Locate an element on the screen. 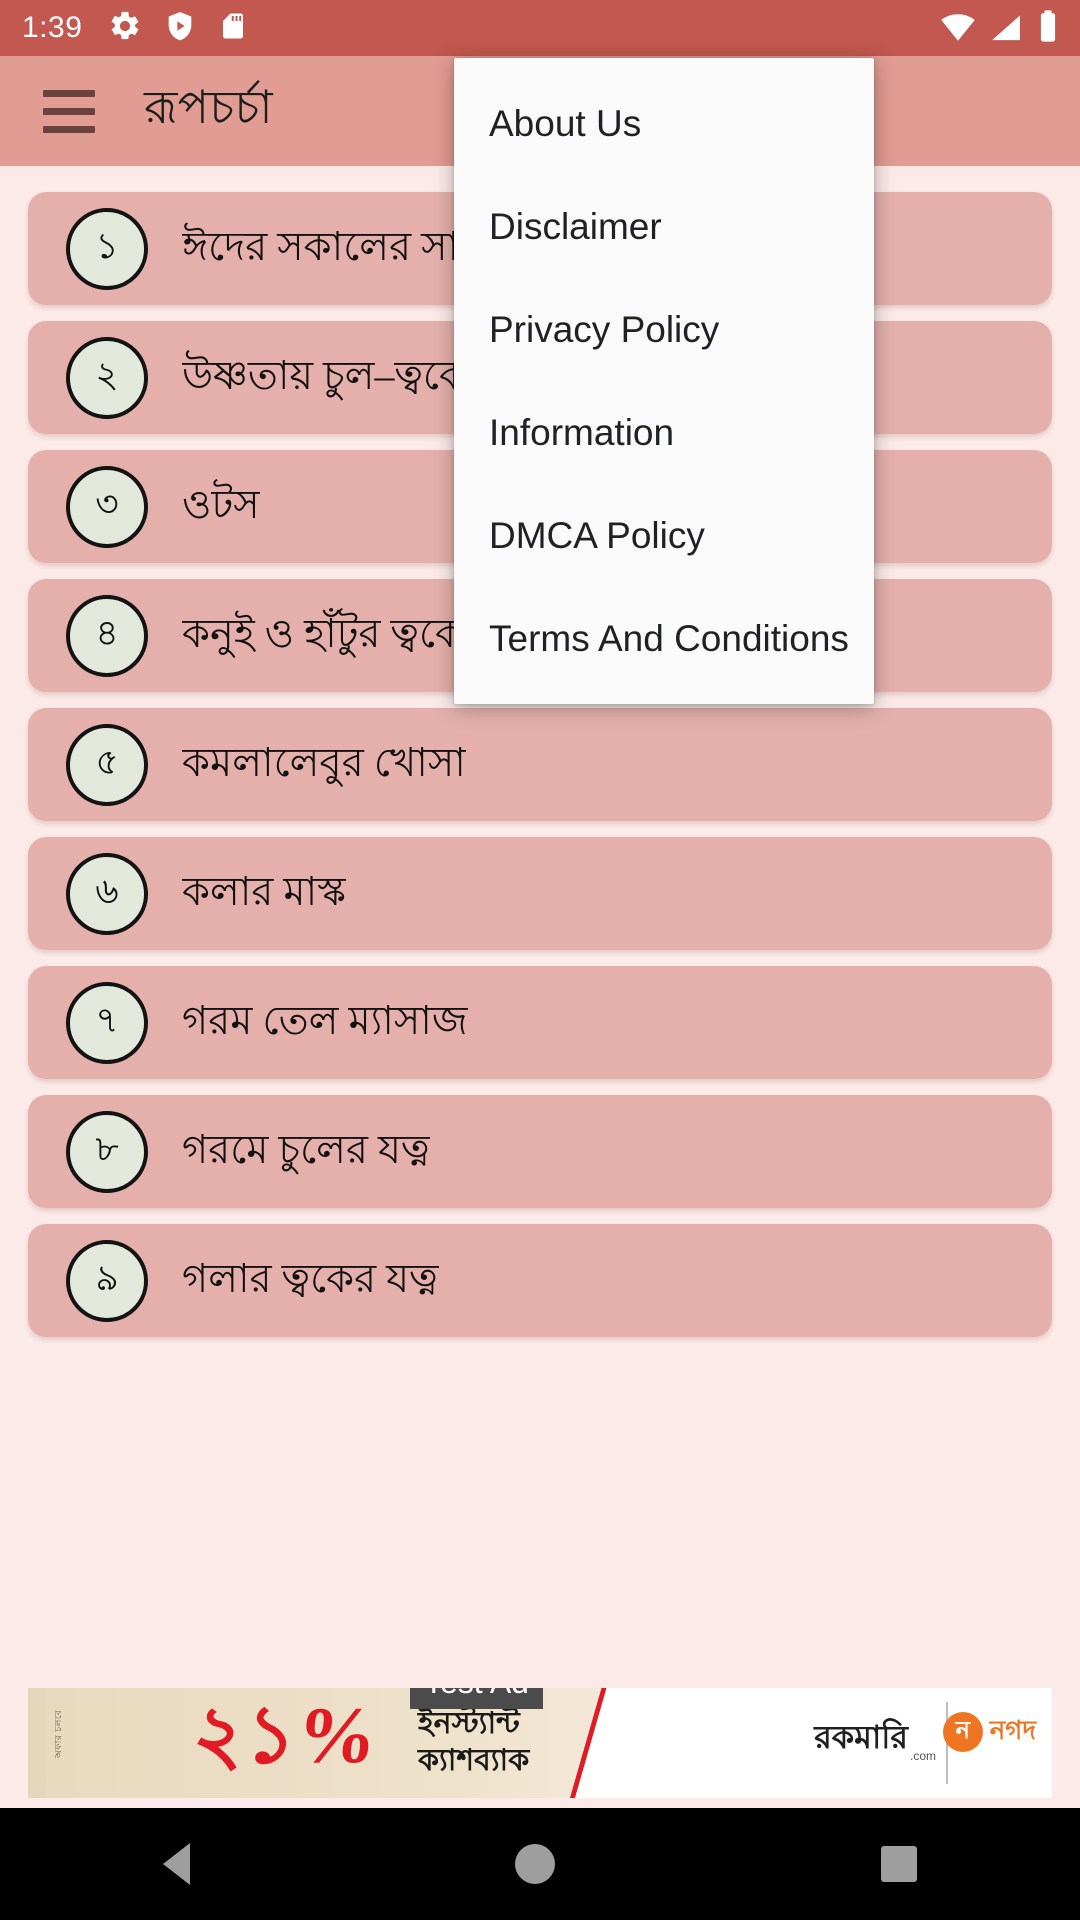 The width and height of the screenshot is (1080, 1920). ad-percent-text: ২১% is located at coordinates (285, 1736).